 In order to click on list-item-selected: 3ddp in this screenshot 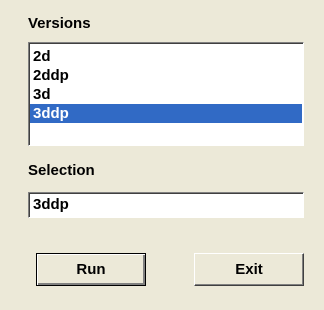, I will do `click(166, 113)`.